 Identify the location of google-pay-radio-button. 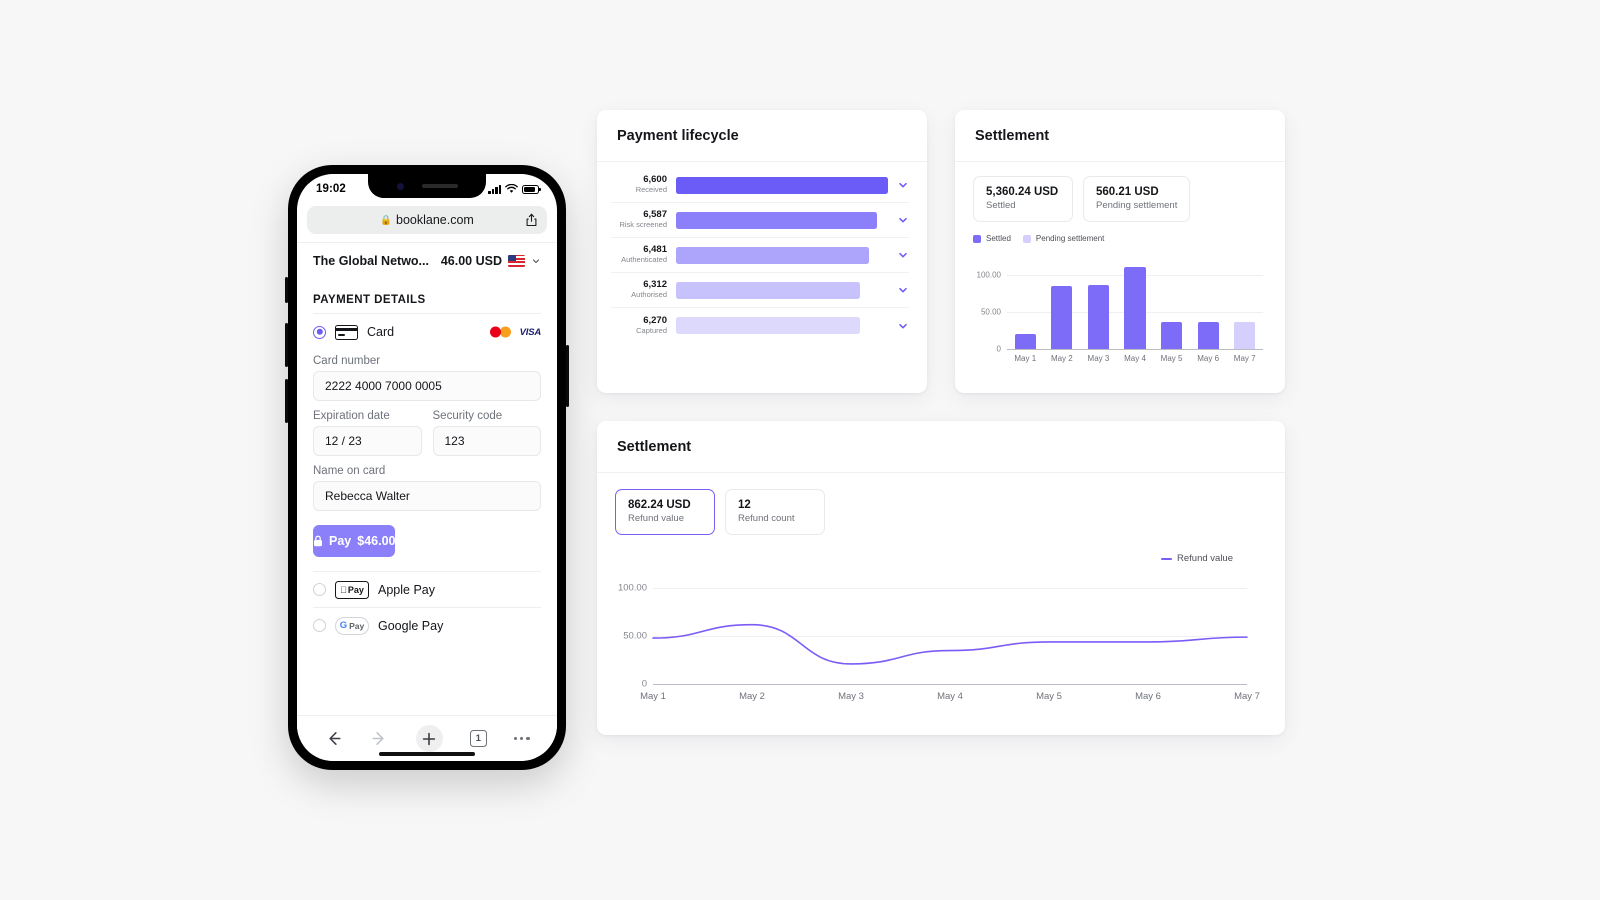
(319, 625).